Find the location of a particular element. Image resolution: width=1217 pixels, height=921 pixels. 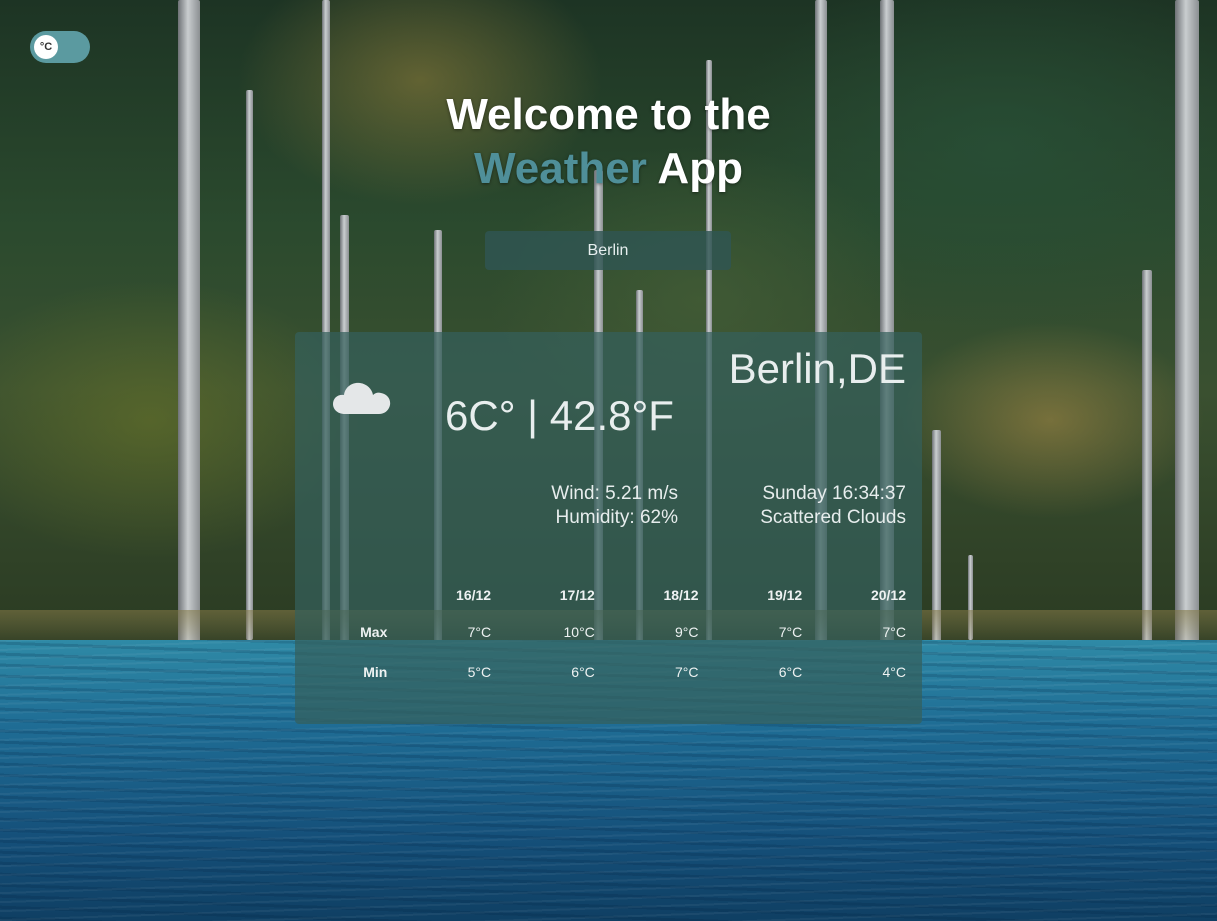

page-title: Welcome to the Weather App is located at coordinates (608, 142).